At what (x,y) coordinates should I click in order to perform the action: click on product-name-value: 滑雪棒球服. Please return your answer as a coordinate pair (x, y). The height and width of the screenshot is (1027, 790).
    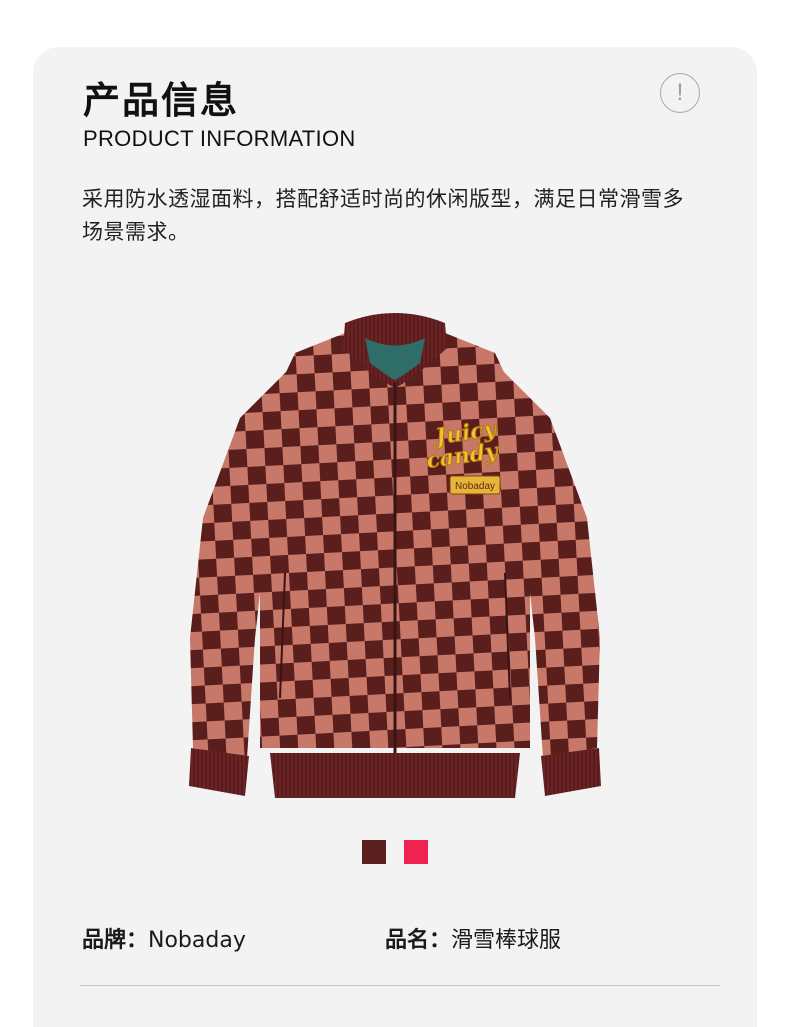
    Looking at the image, I should click on (506, 940).